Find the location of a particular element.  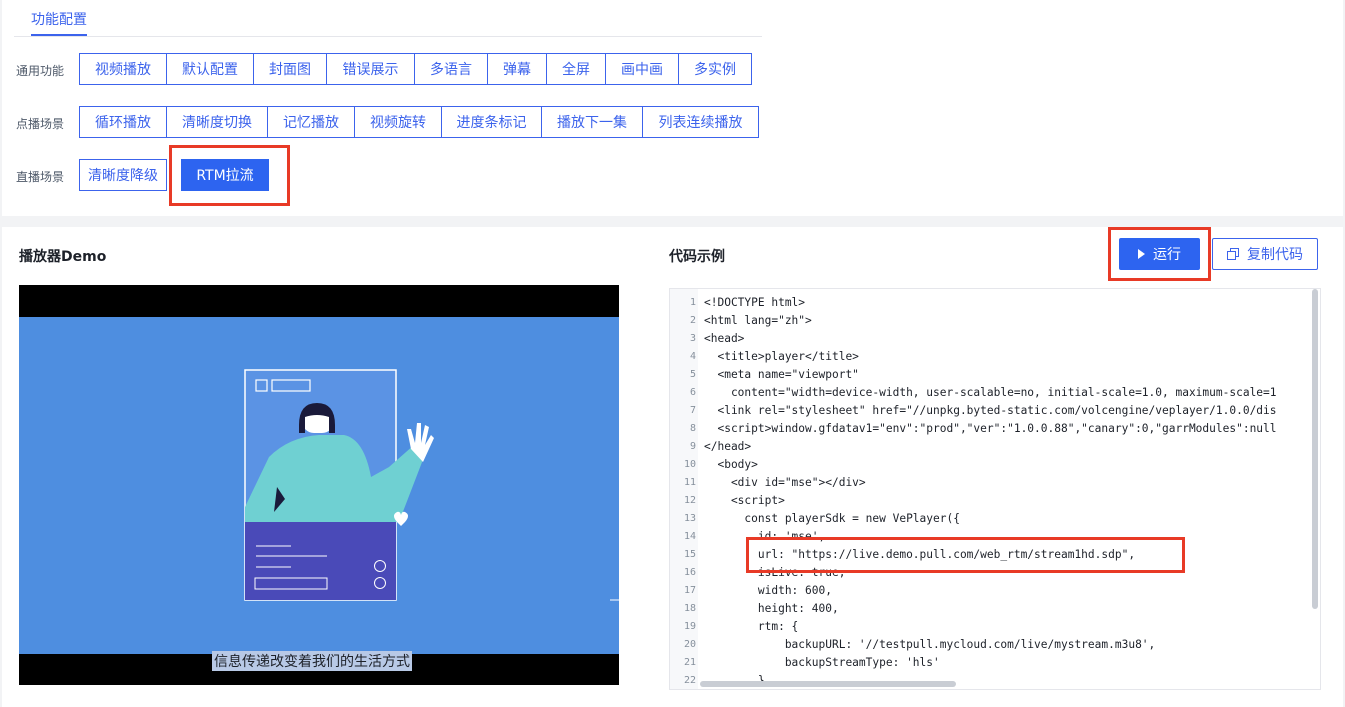

copy-button-label: 复制代码 is located at coordinates (1275, 255).